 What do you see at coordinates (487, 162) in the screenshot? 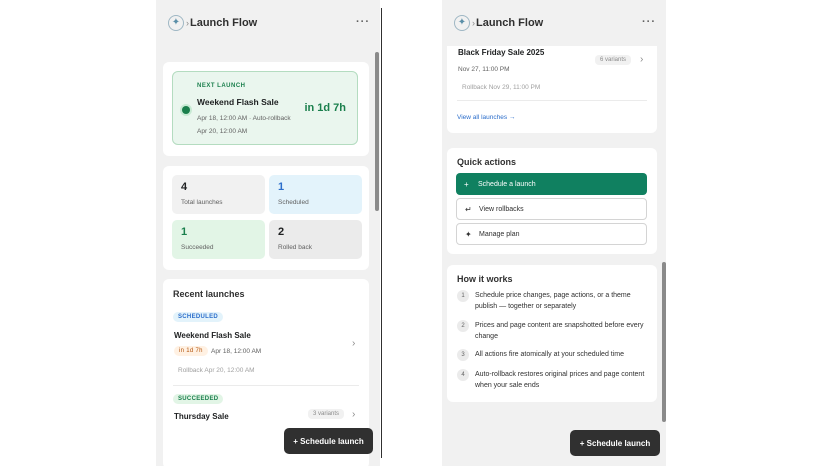
I see `quick-actions-title: Quick actions` at bounding box center [487, 162].